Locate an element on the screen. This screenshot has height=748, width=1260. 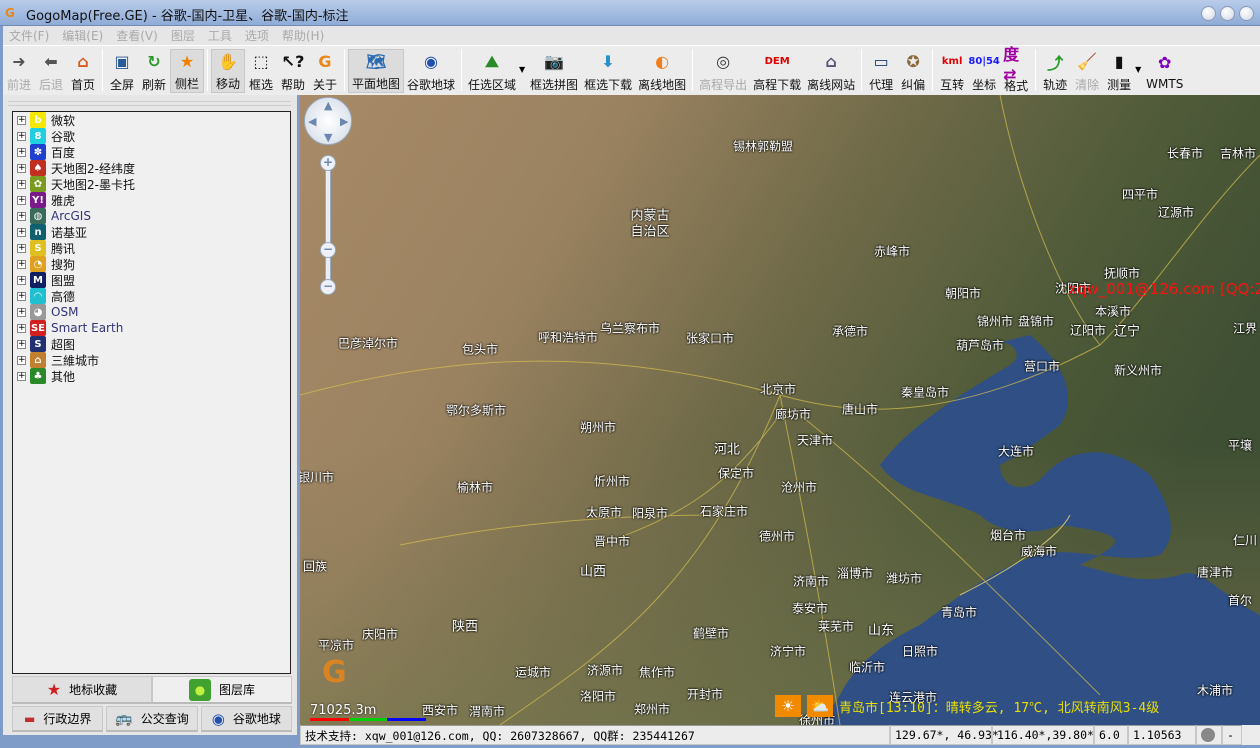
toolbar-button-10: ↖? 帮助 is located at coordinates (293, 71).